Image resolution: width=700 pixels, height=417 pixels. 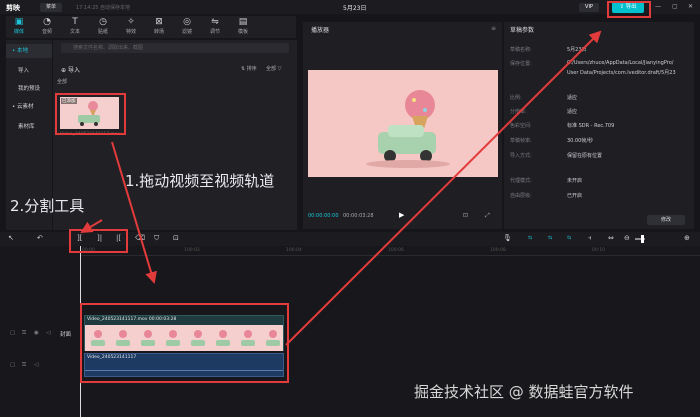 What do you see at coordinates (91, 226) in the screenshot?
I see `arrow-to-split-tool` at bounding box center [91, 226].